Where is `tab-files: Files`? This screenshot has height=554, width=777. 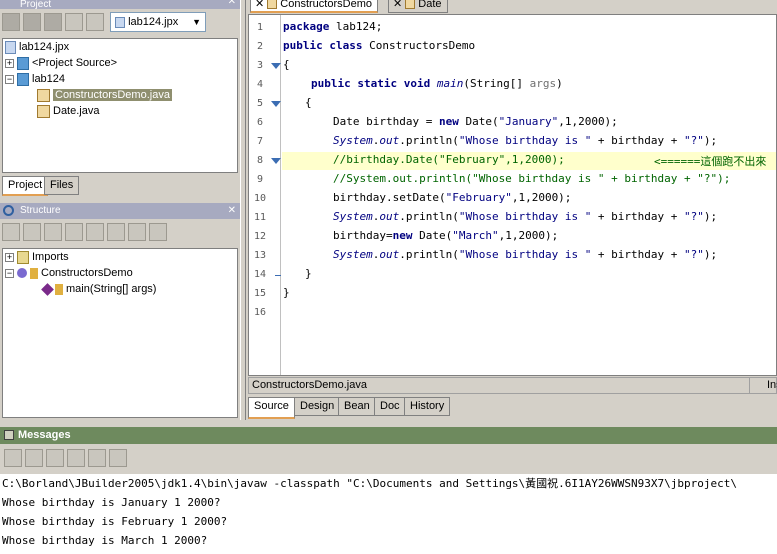 tab-files: Files is located at coordinates (62, 185).